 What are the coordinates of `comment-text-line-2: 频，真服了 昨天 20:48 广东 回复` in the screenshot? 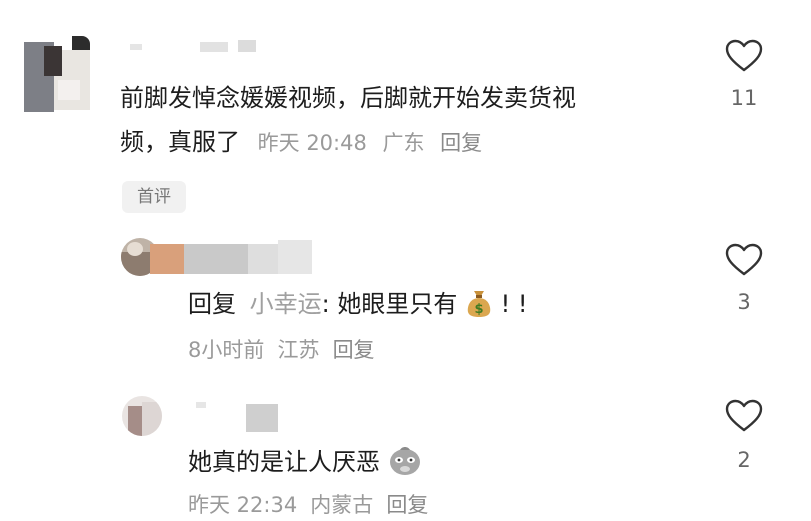 It's located at (410, 142).